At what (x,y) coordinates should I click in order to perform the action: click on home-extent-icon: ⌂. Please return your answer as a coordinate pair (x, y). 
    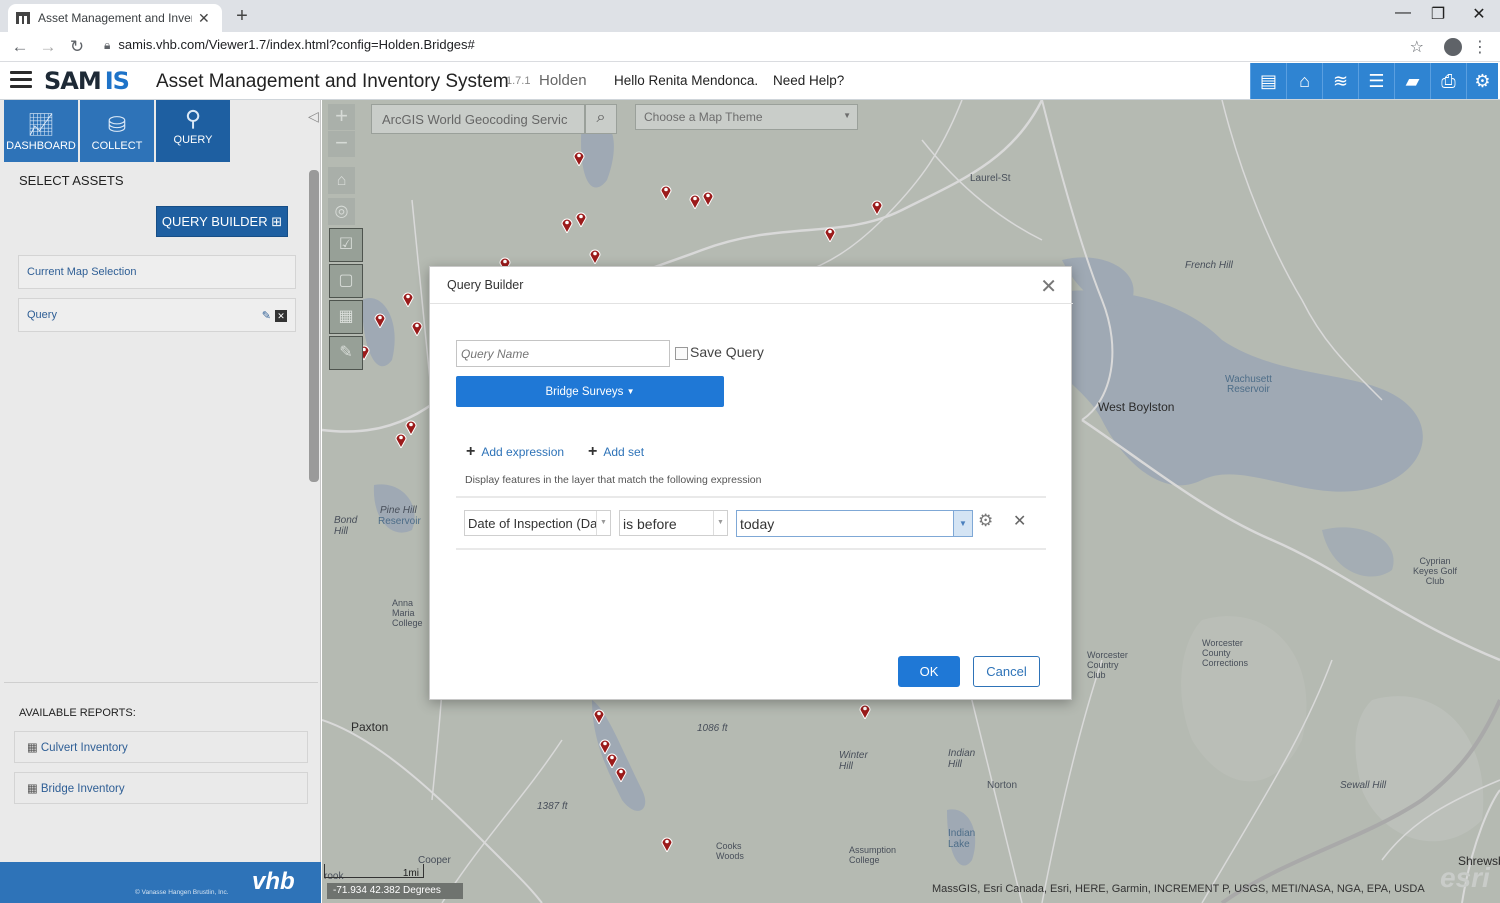
    Looking at the image, I should click on (341, 180).